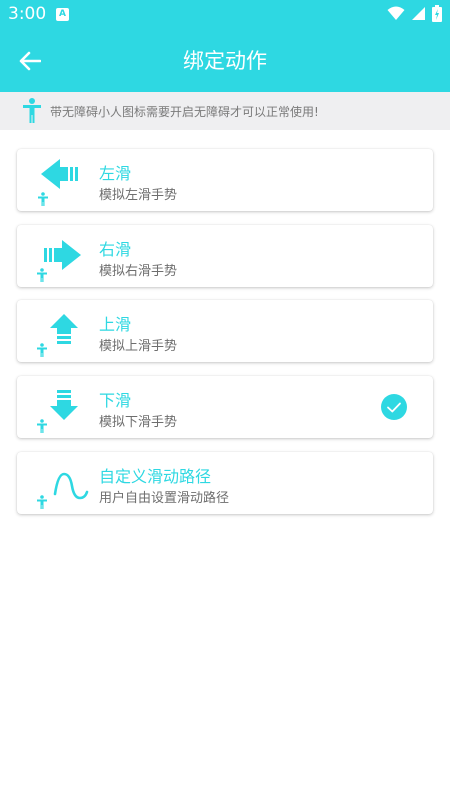 The width and height of the screenshot is (450, 801). I want to click on action-subtitle: 模拟下滑手势, so click(138, 422).